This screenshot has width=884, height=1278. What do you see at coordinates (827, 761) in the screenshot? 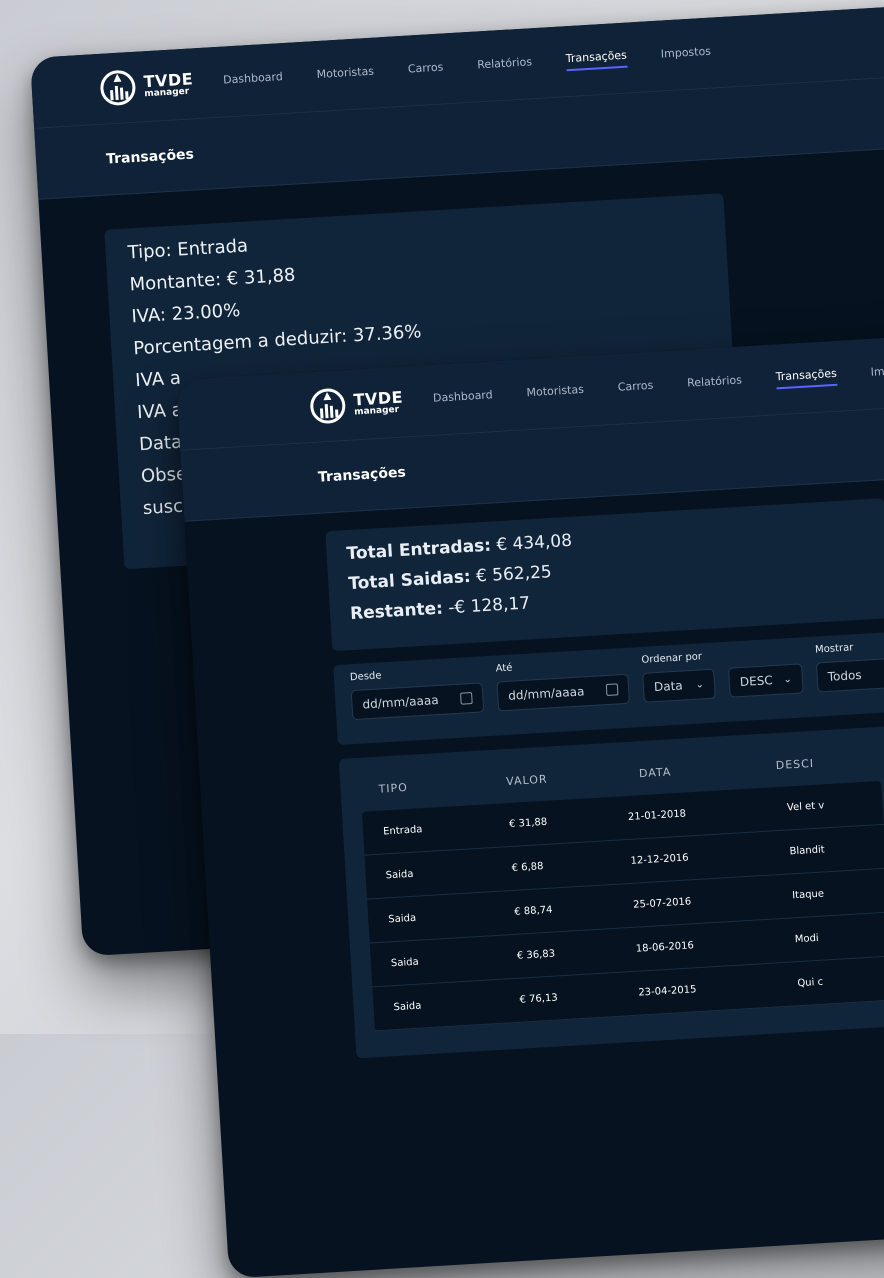
I see `header-descricao: DESCI` at bounding box center [827, 761].